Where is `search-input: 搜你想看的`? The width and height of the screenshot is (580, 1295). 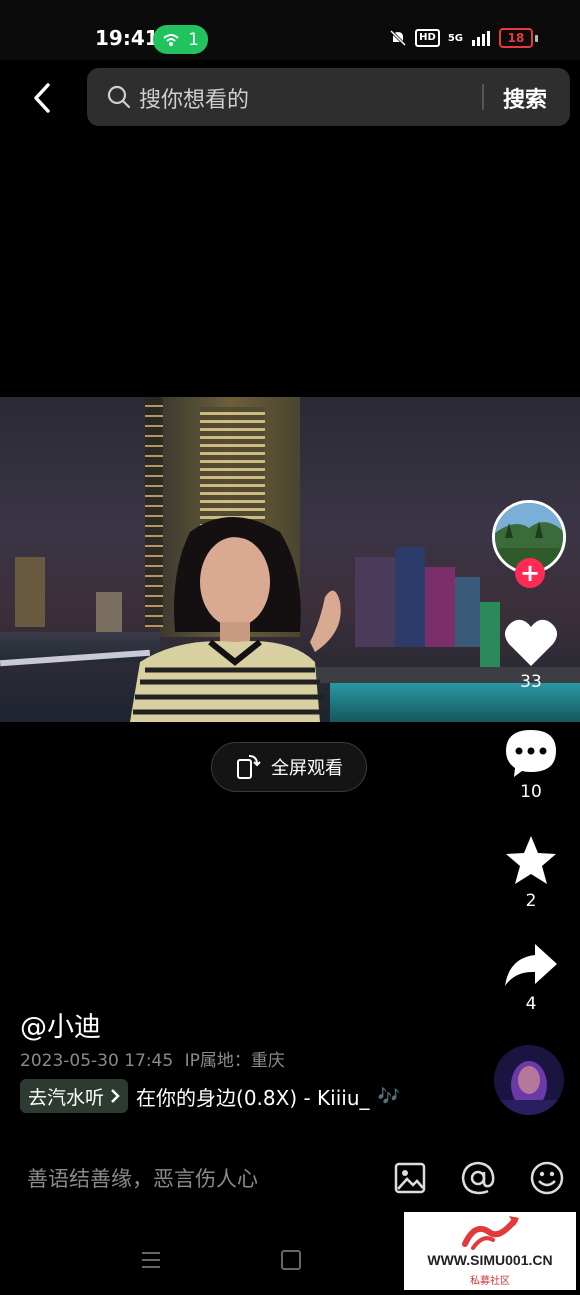
search-input: 搜你想看的 is located at coordinates (194, 98).